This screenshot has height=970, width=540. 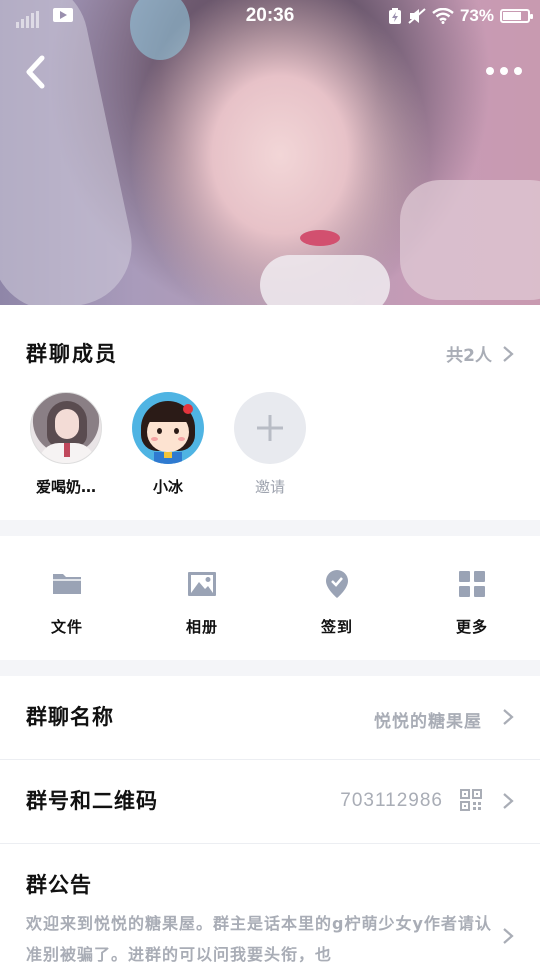 I want to click on group-number-value: 703112986, so click(x=391, y=800).